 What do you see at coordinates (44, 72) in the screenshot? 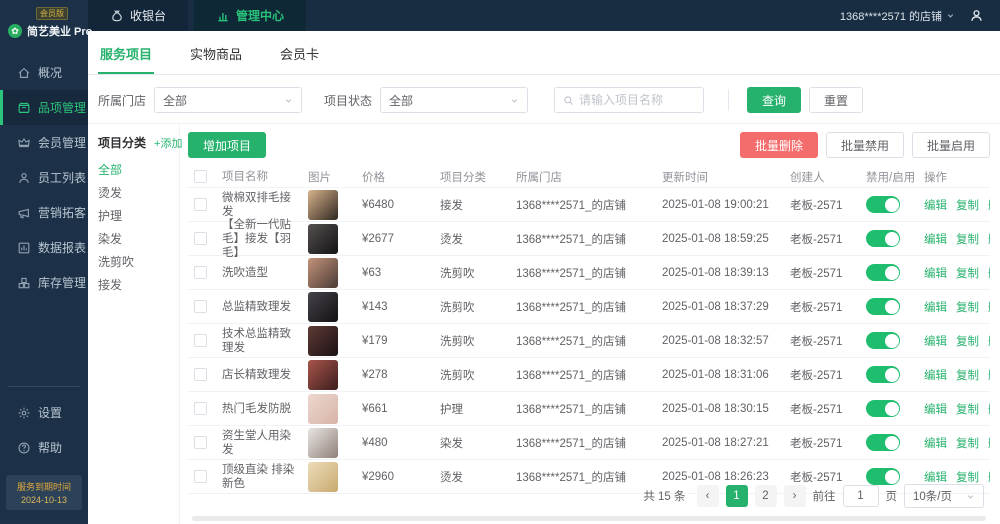
I see `sidebar-item-概况: 概况` at bounding box center [44, 72].